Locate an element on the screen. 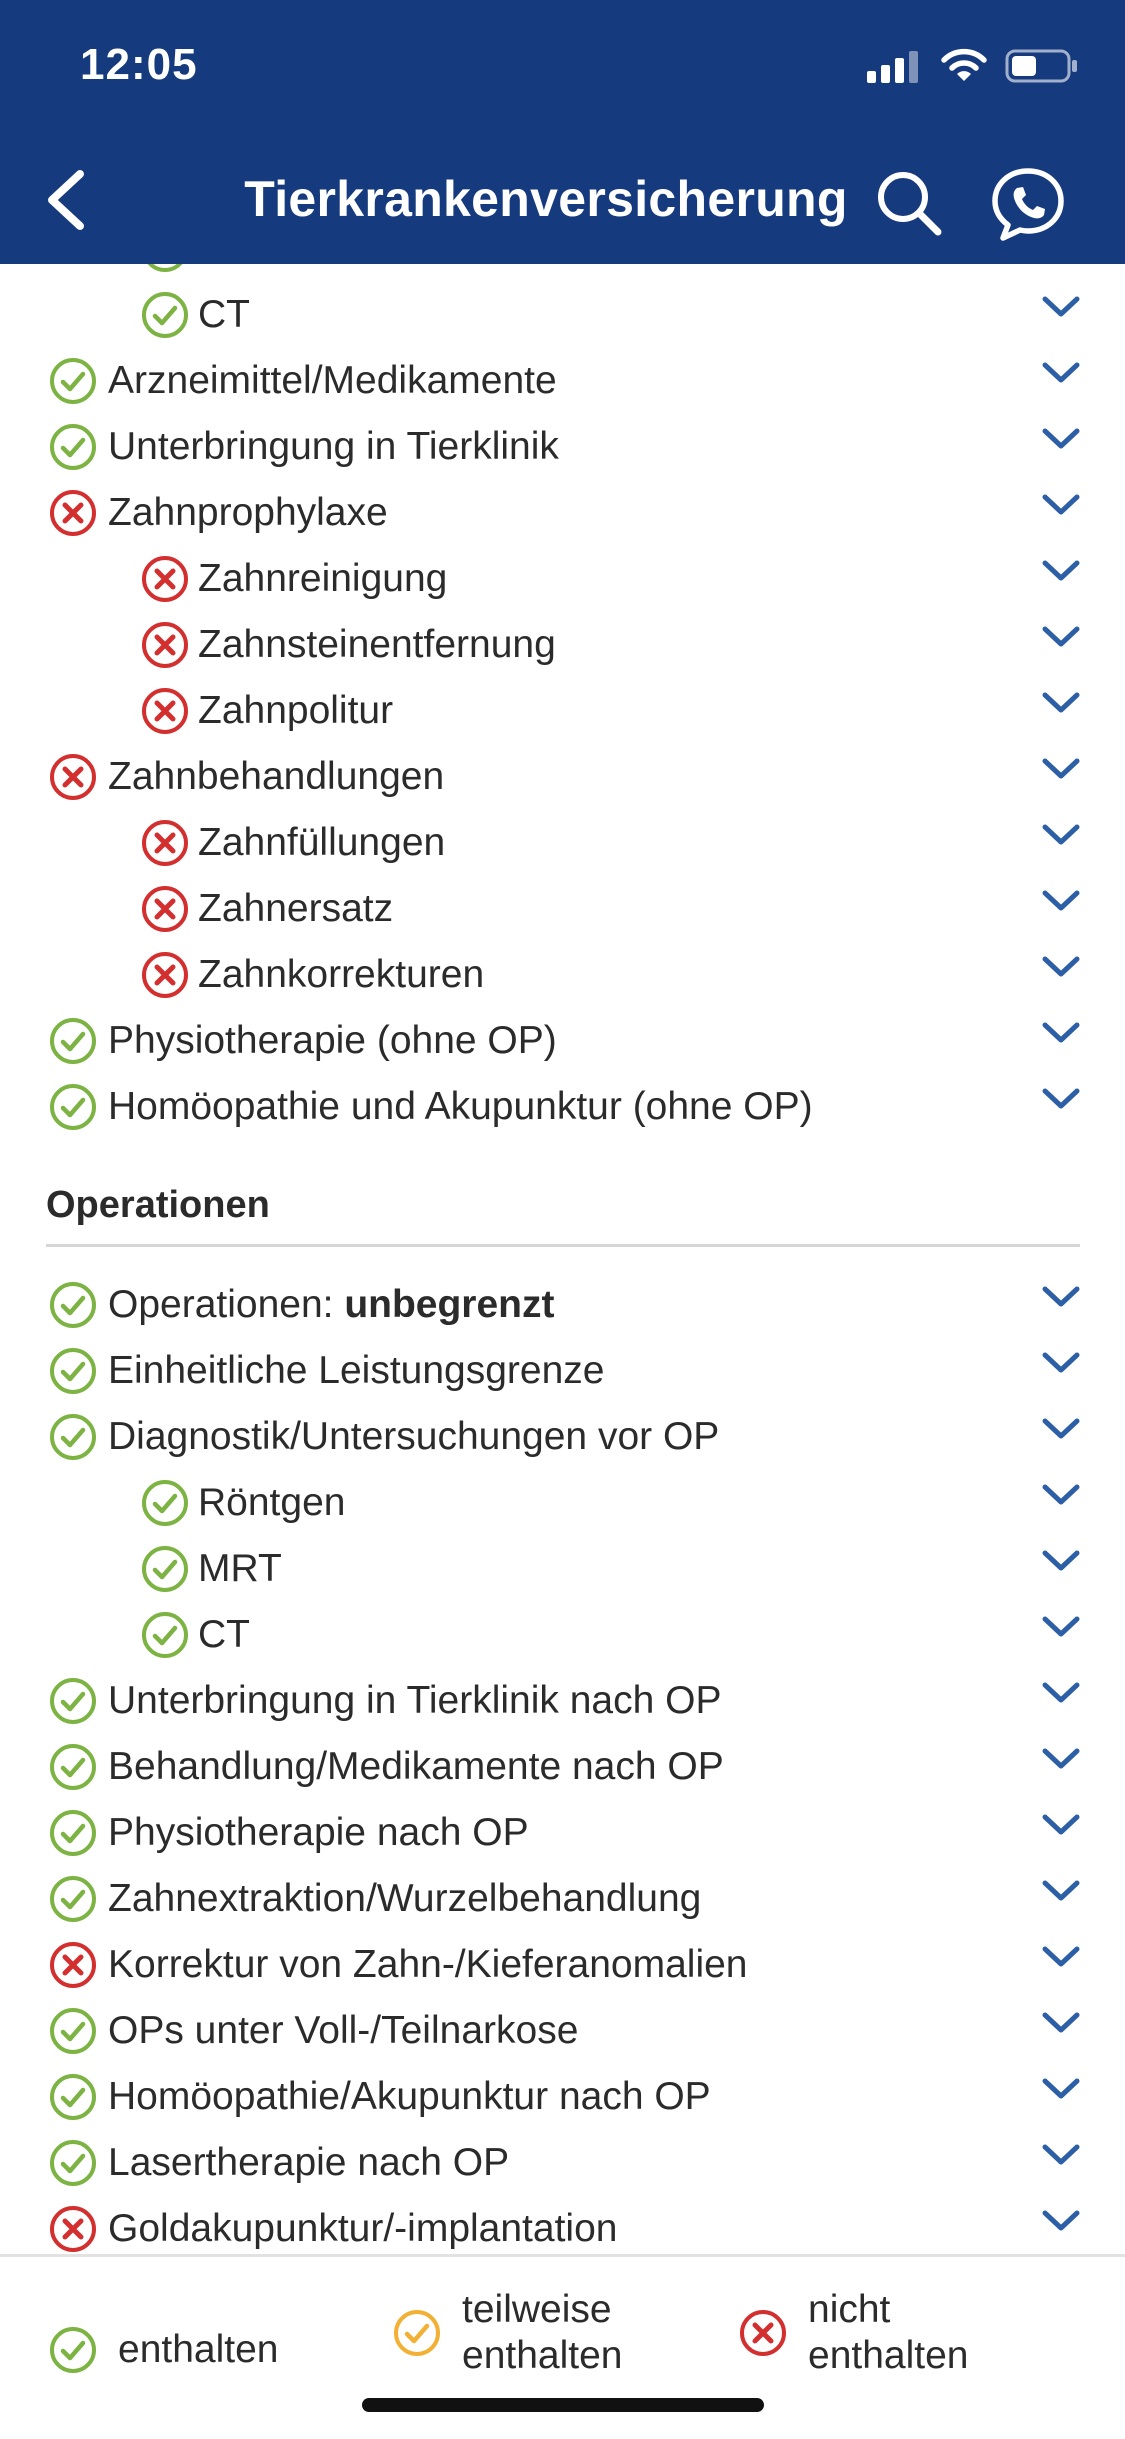 This screenshot has height=2439, width=1125. list-item: MRT is located at coordinates (562, 1569).